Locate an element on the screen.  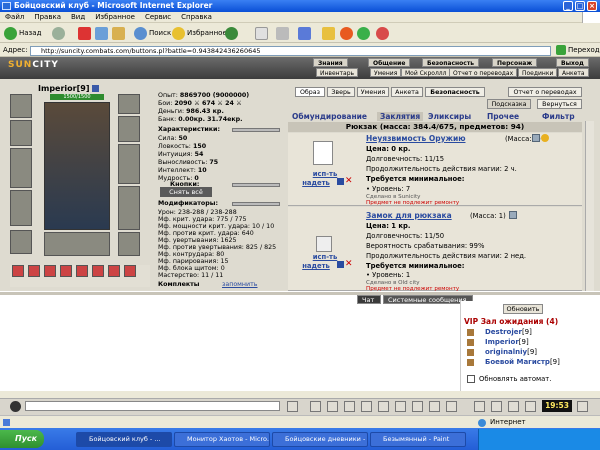
auto-refresh-checkbox is located at coordinates (471, 379).